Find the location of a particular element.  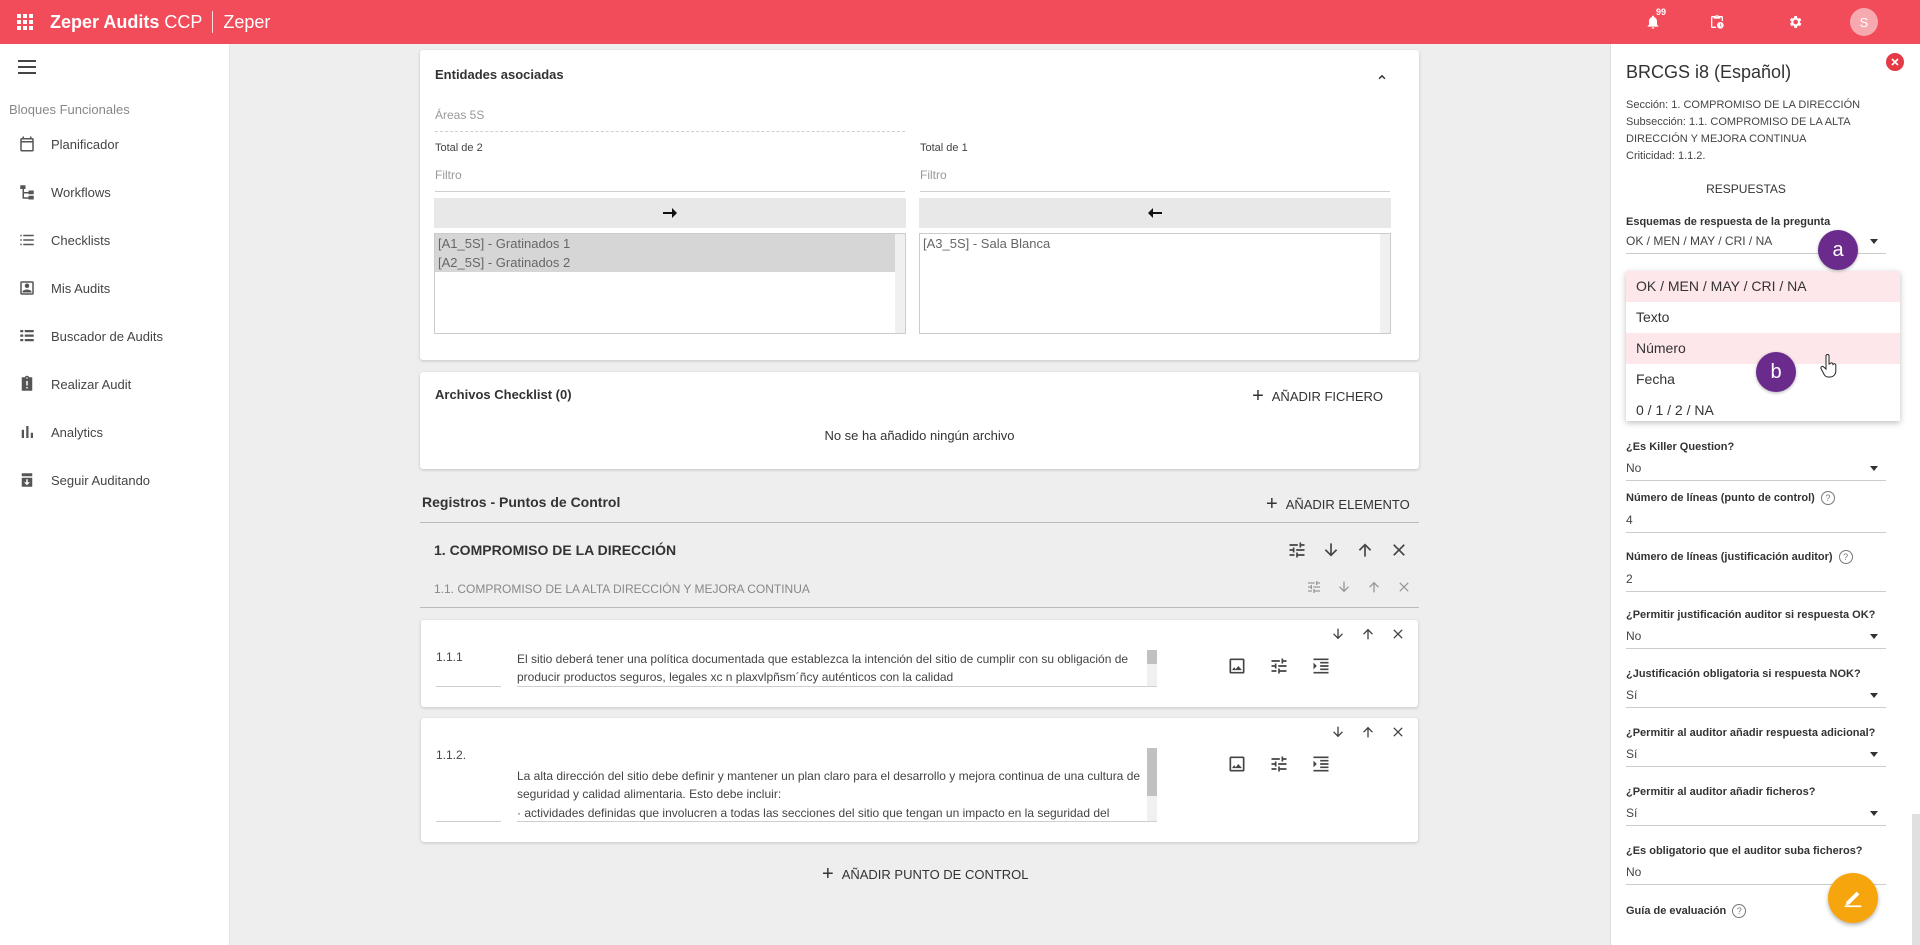

dropdown-option: 0 / 1 / 2 / NA is located at coordinates (1763, 410).